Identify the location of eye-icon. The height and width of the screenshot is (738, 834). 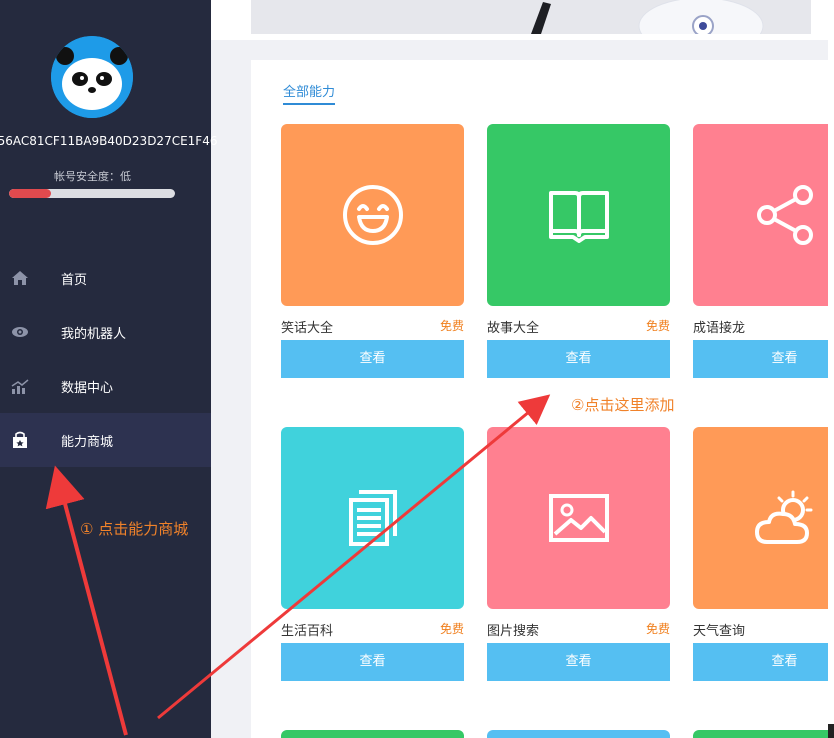
(20, 332).